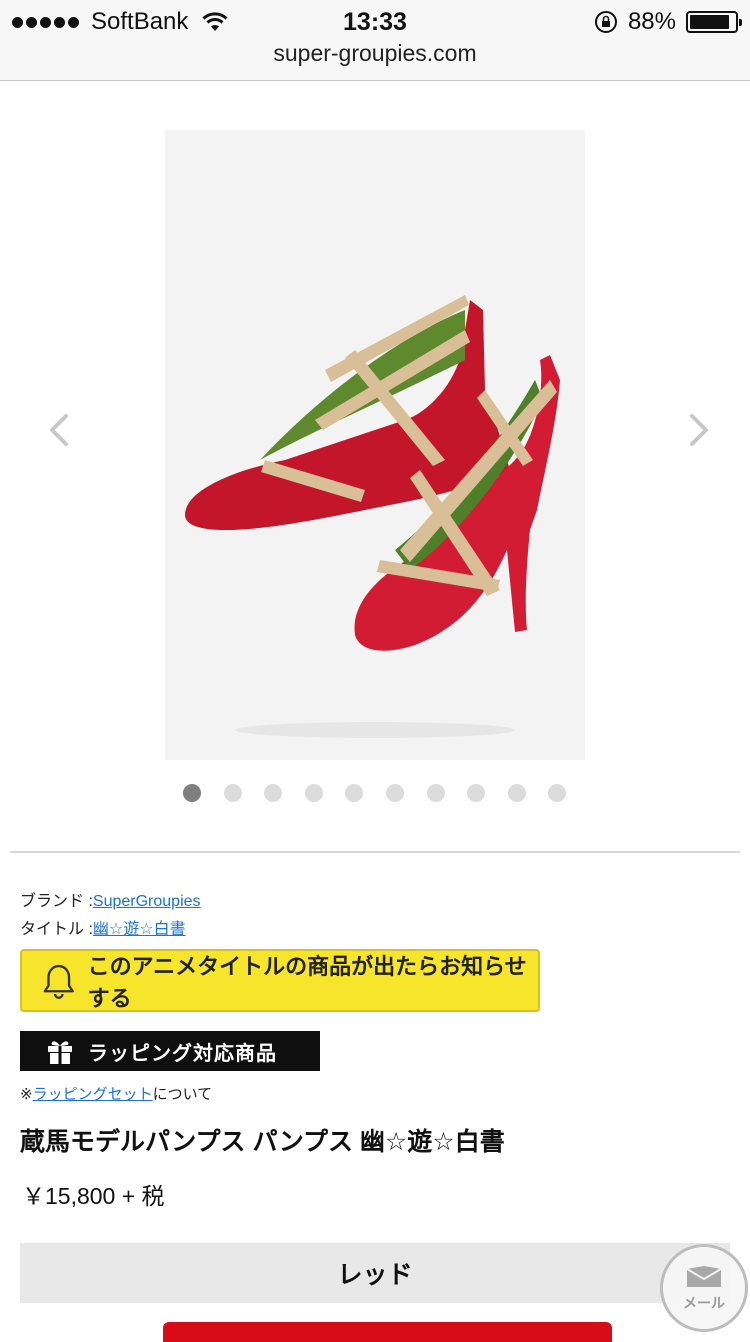 This screenshot has height=1342, width=750. What do you see at coordinates (704, 1288) in the screenshot?
I see `mail-button: メール` at bounding box center [704, 1288].